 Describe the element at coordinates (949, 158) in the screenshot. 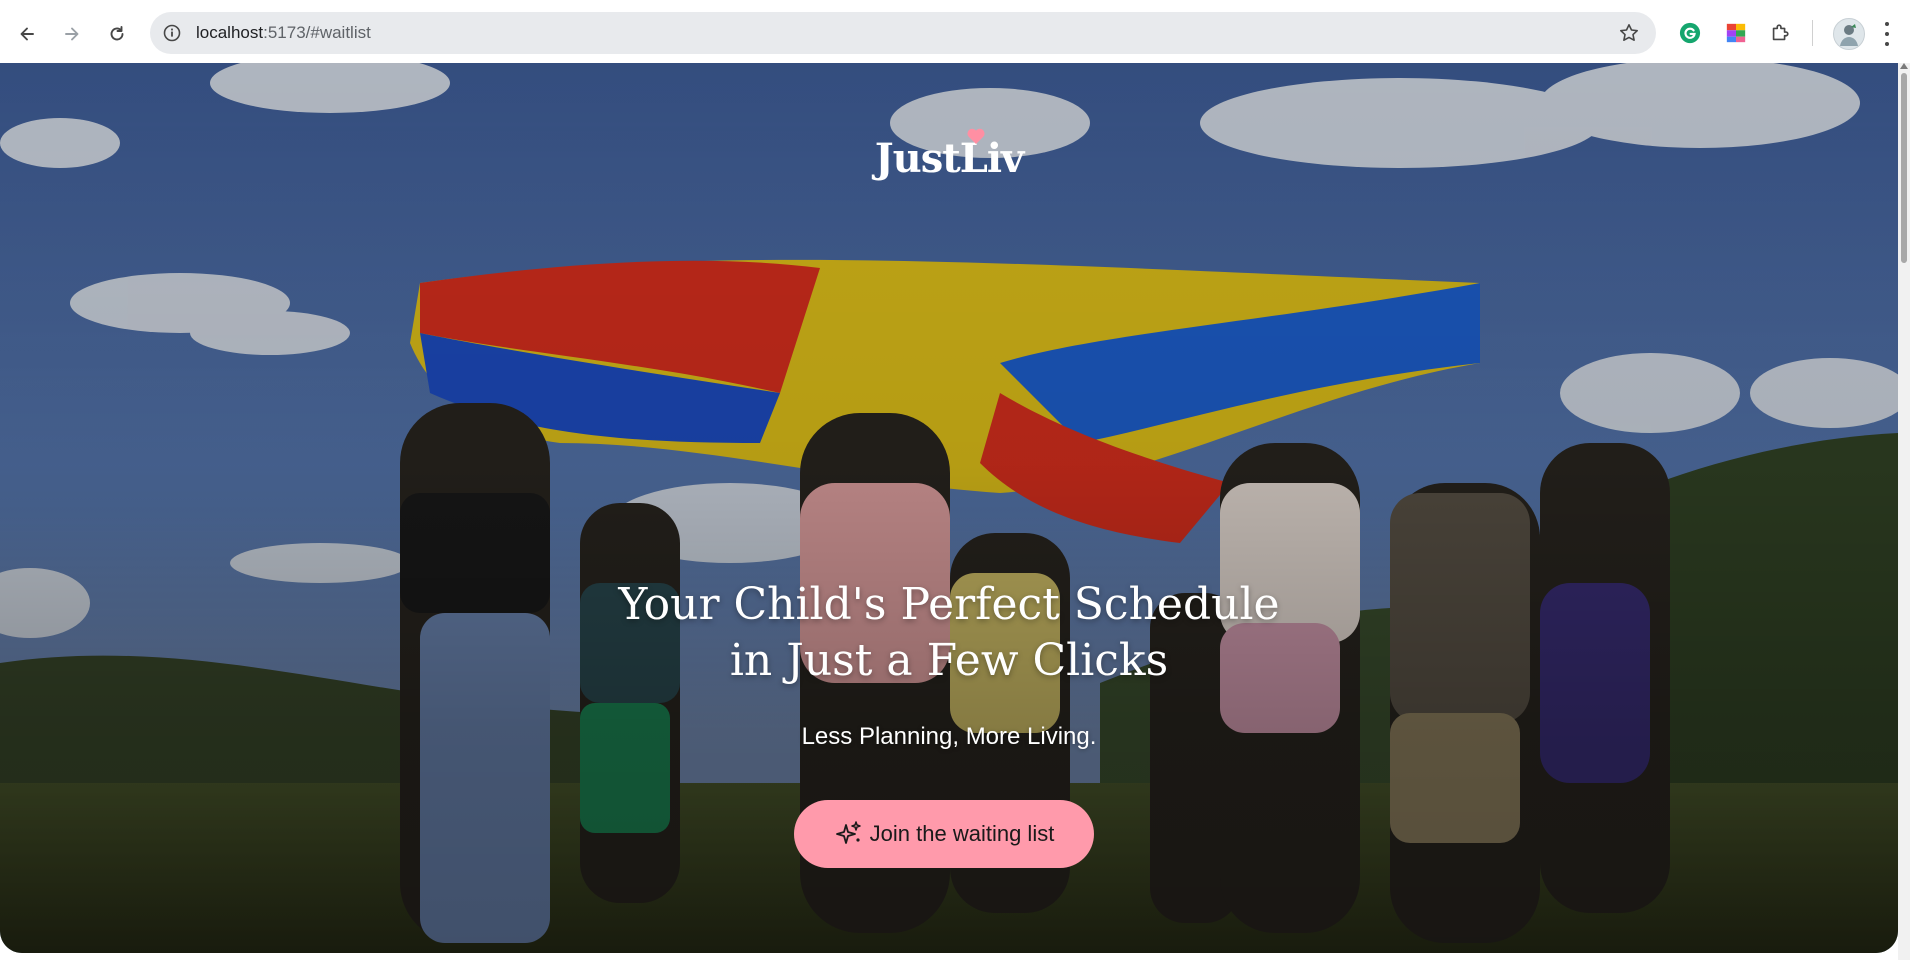

I see `logo-text: JustLiv` at that location.